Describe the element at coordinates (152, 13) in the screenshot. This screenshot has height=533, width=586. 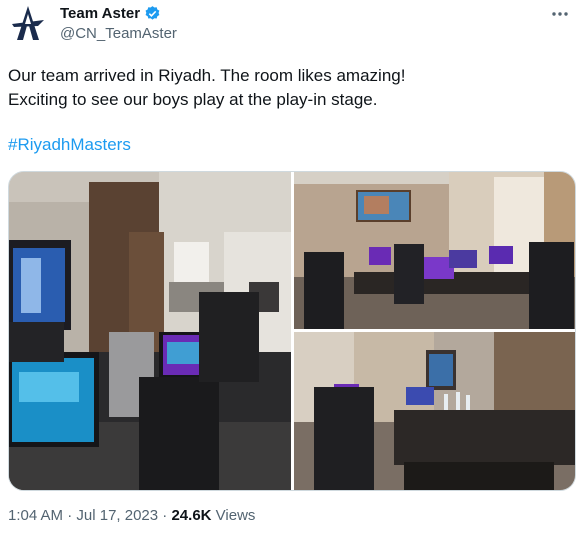
I see `verified-badge-icon` at that location.